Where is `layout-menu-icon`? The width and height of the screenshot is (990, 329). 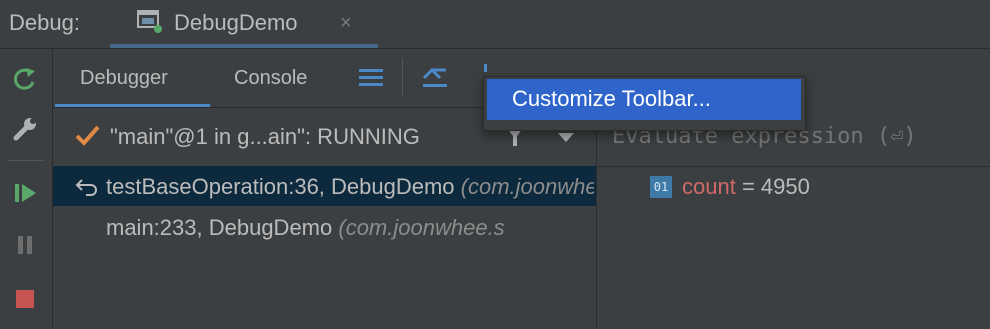 layout-menu-icon is located at coordinates (371, 78).